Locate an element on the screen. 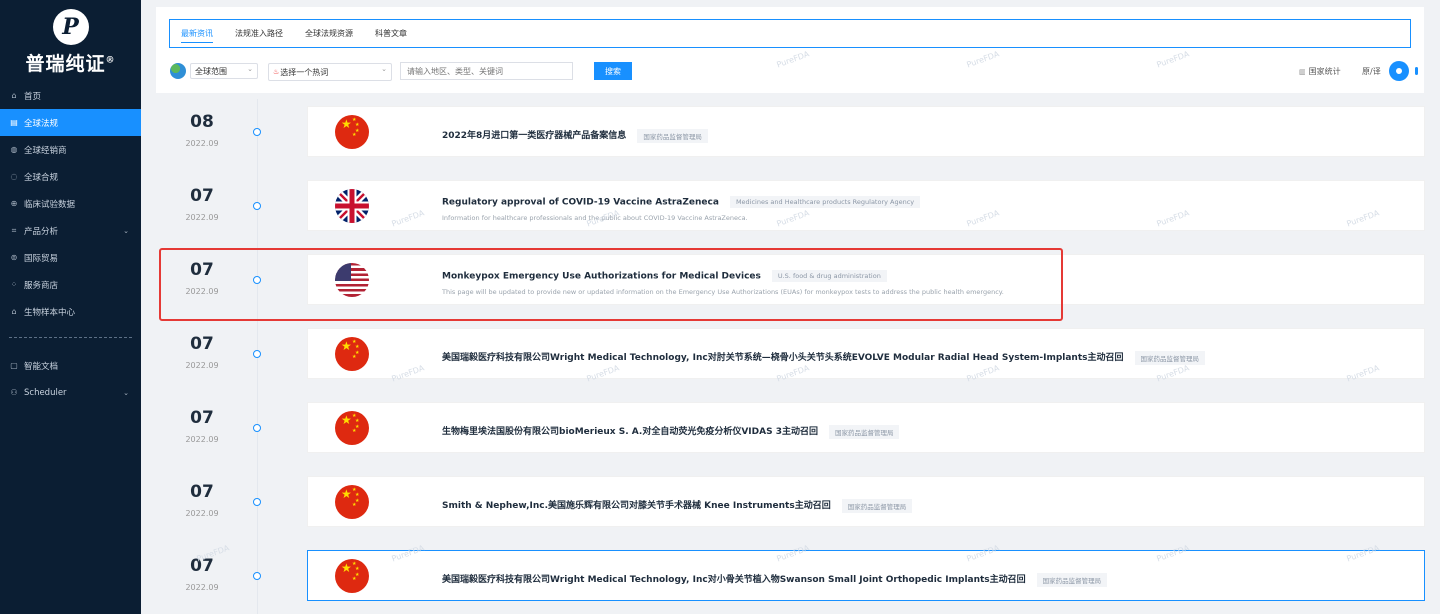 The height and width of the screenshot is (614, 1440). sidebar-item-label: 全球经销商 is located at coordinates (45, 150).